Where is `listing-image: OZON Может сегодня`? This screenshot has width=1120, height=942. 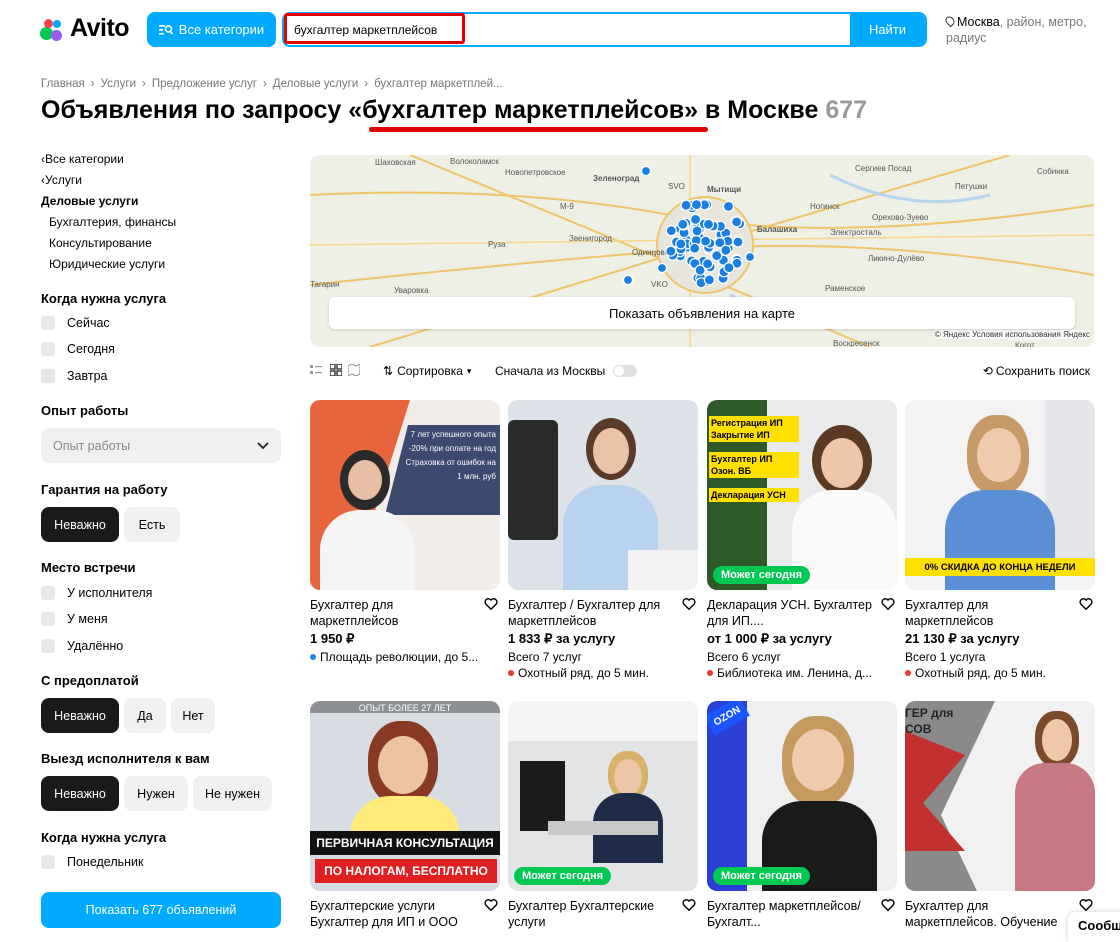
listing-image: OZON Может сегодня is located at coordinates (802, 796).